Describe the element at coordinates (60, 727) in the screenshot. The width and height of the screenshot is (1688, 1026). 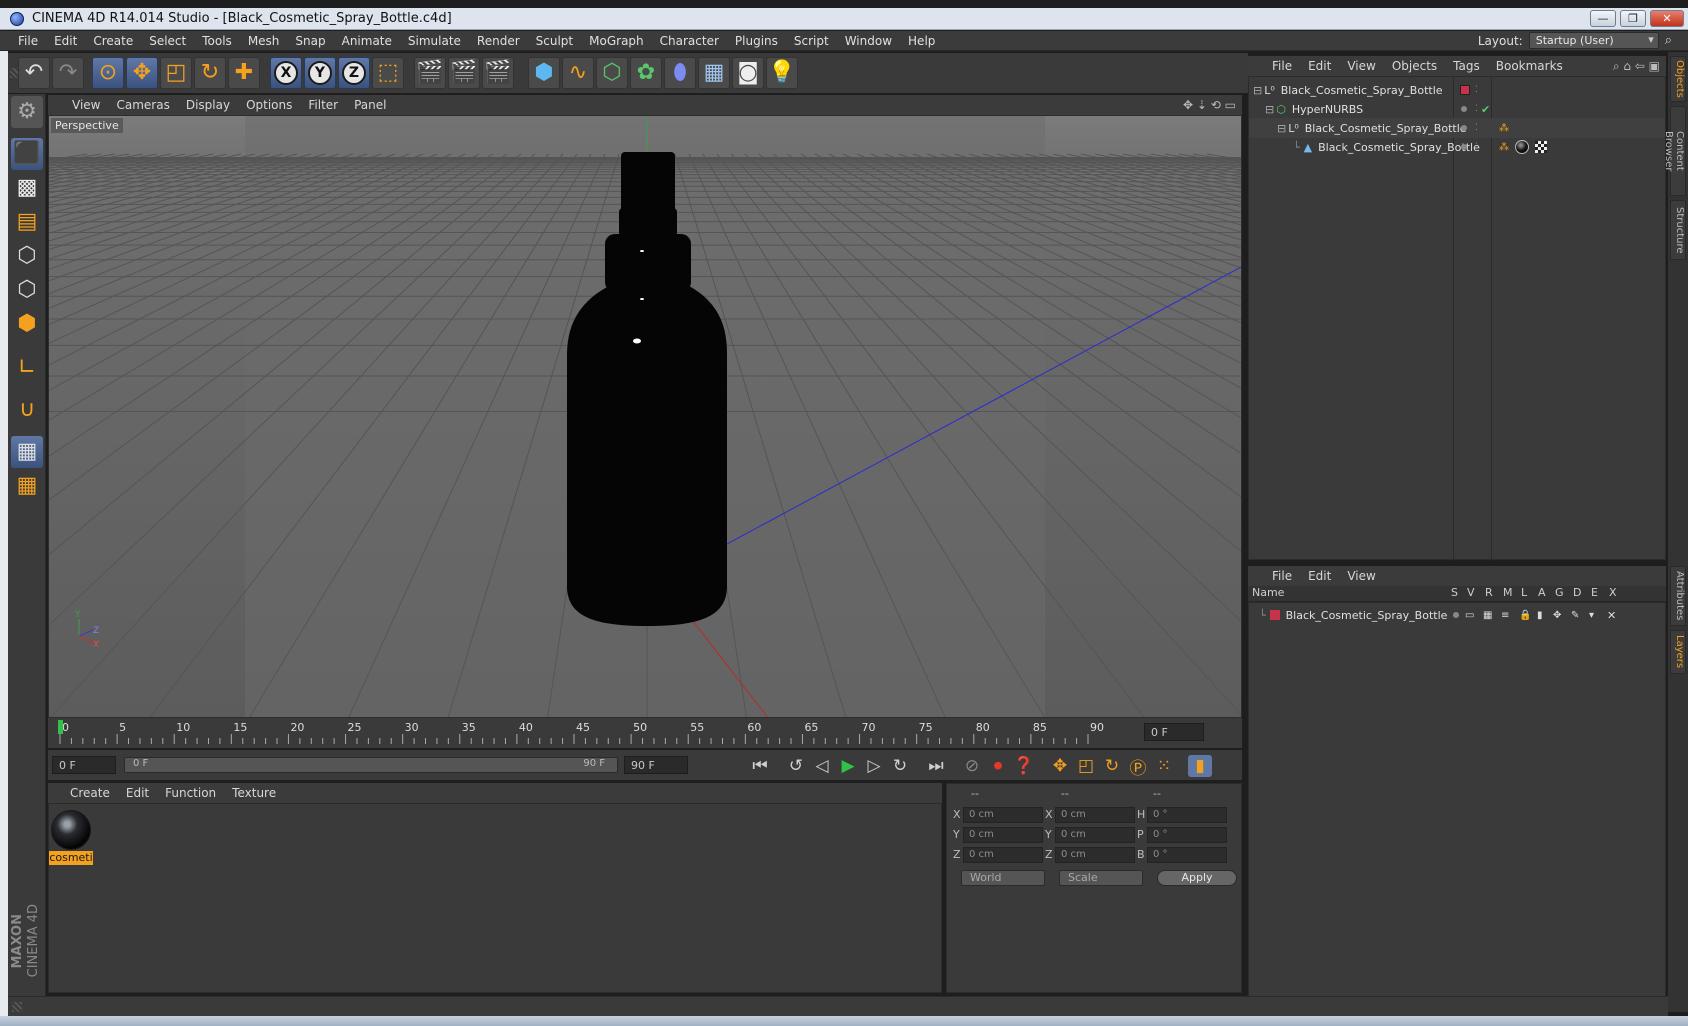
I see `playhead` at that location.